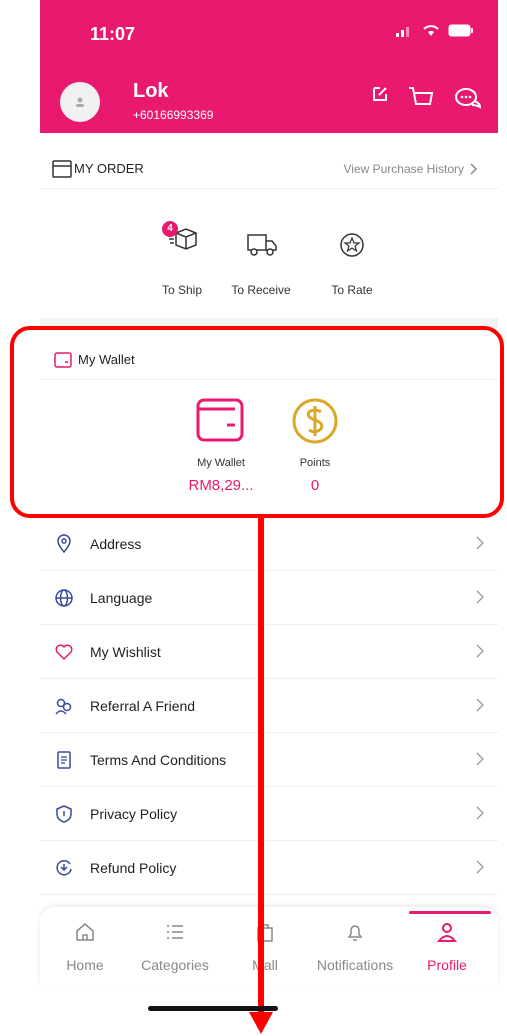 Image resolution: width=507 pixels, height=1036 pixels. Describe the element at coordinates (261, 260) in the screenshot. I see `order-item-to-receive: To Receive` at that location.